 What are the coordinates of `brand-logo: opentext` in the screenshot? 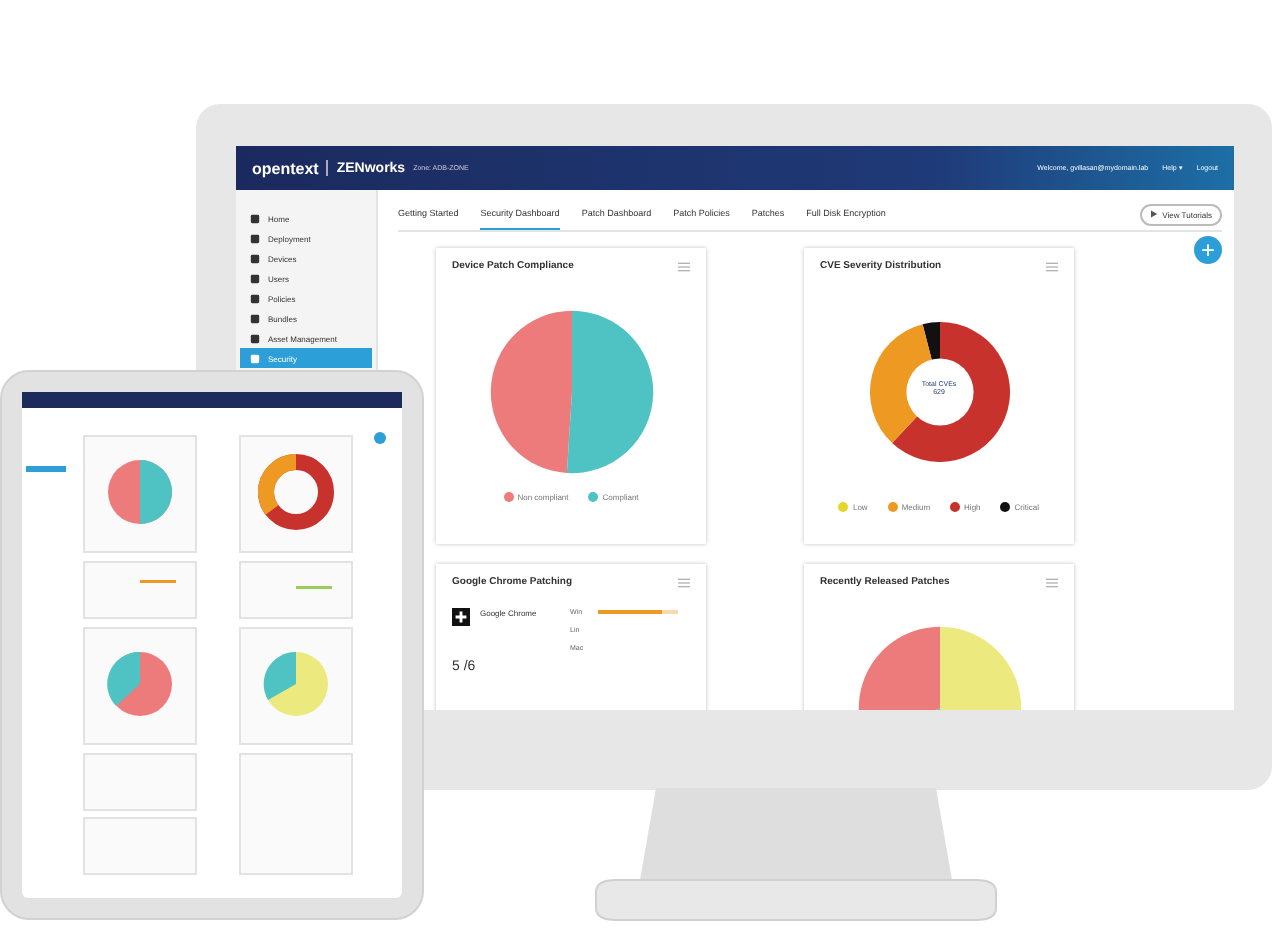 It's located at (285, 168).